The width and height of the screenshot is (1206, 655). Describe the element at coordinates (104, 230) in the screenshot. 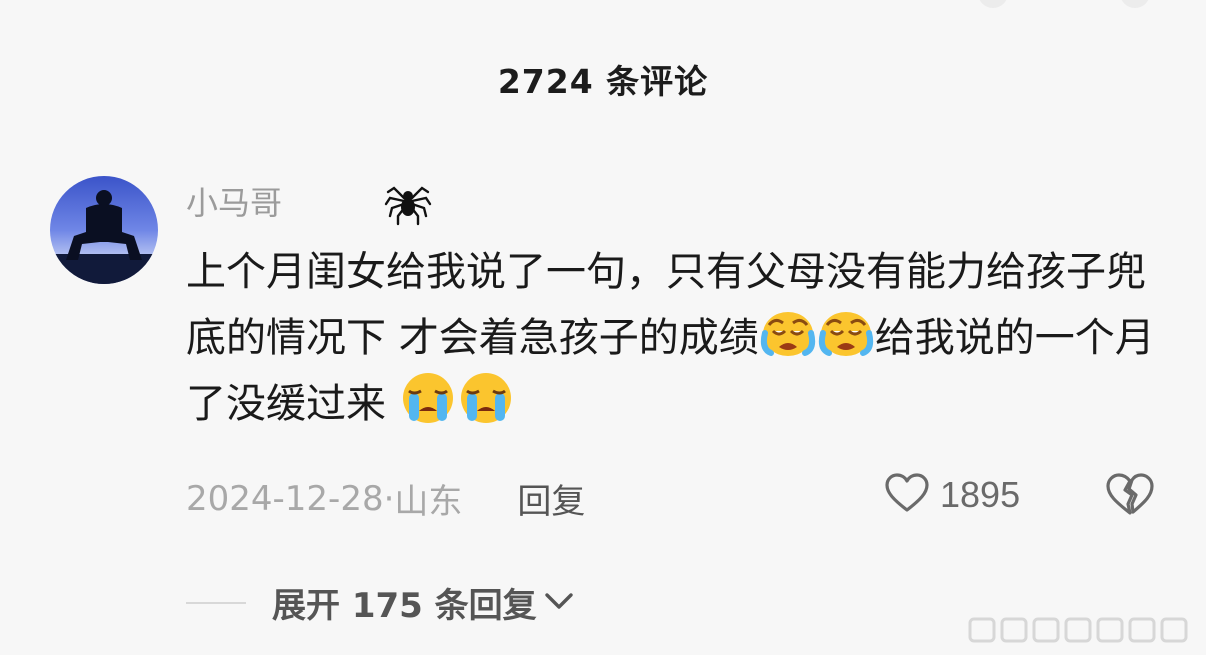

I see `avatar` at that location.